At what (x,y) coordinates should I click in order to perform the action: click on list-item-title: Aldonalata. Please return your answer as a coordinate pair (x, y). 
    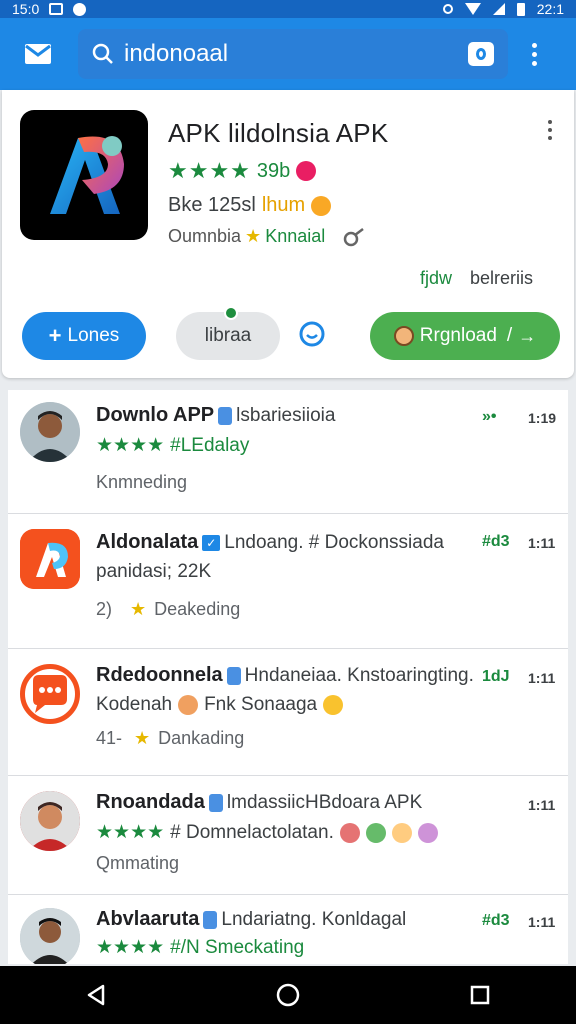
    Looking at the image, I should click on (147, 542).